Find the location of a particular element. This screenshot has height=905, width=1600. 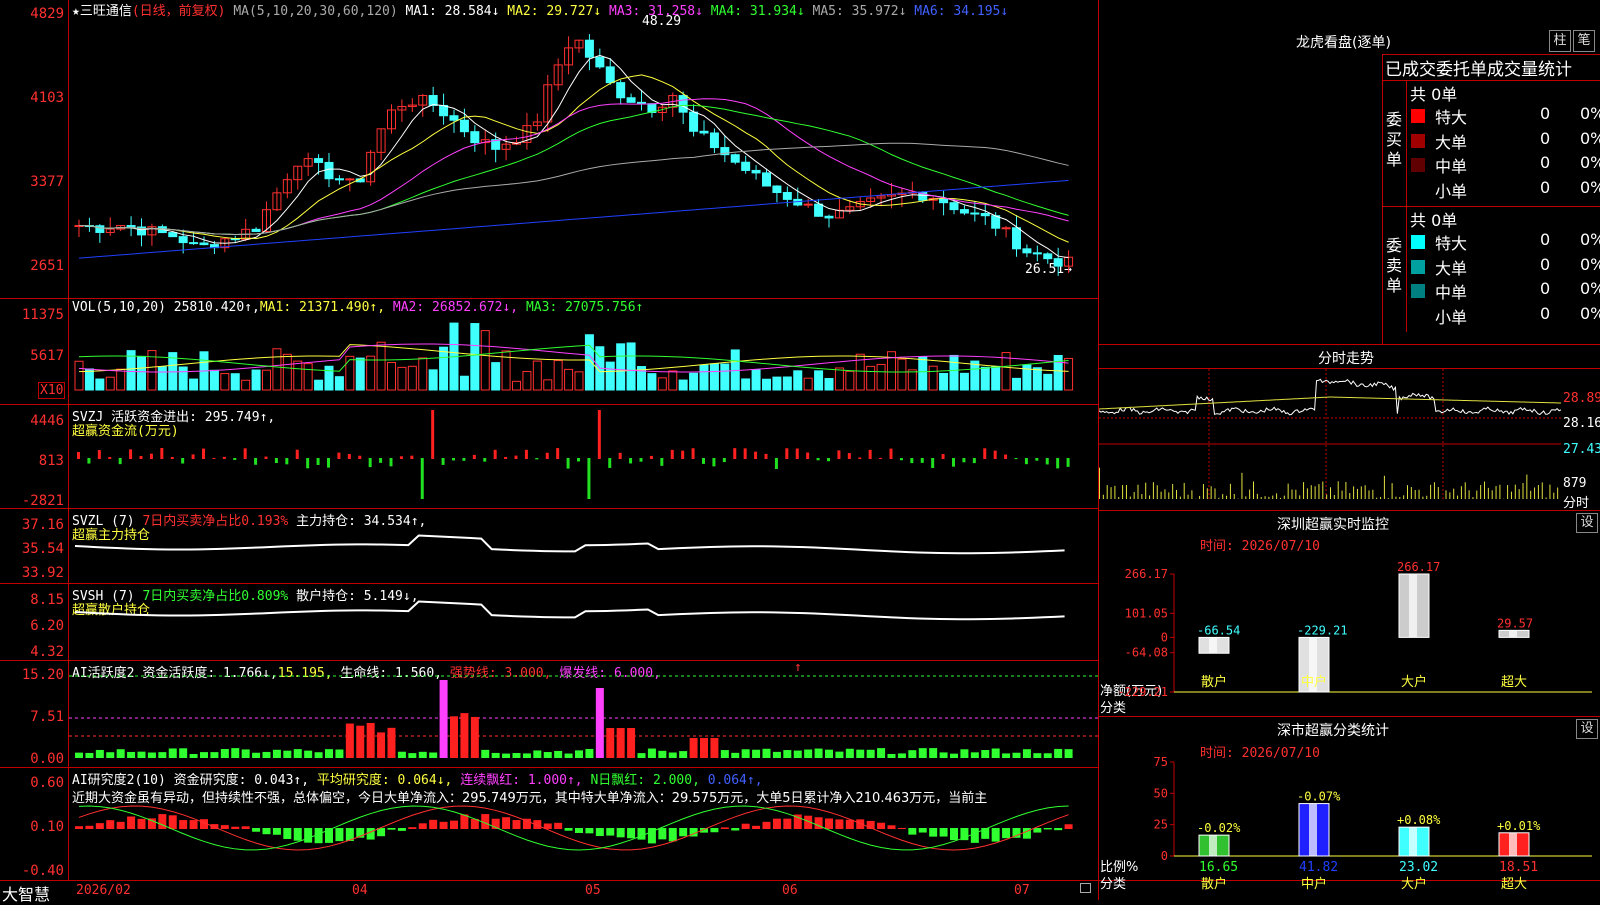

ai-research-chart is located at coordinates (583, 839).